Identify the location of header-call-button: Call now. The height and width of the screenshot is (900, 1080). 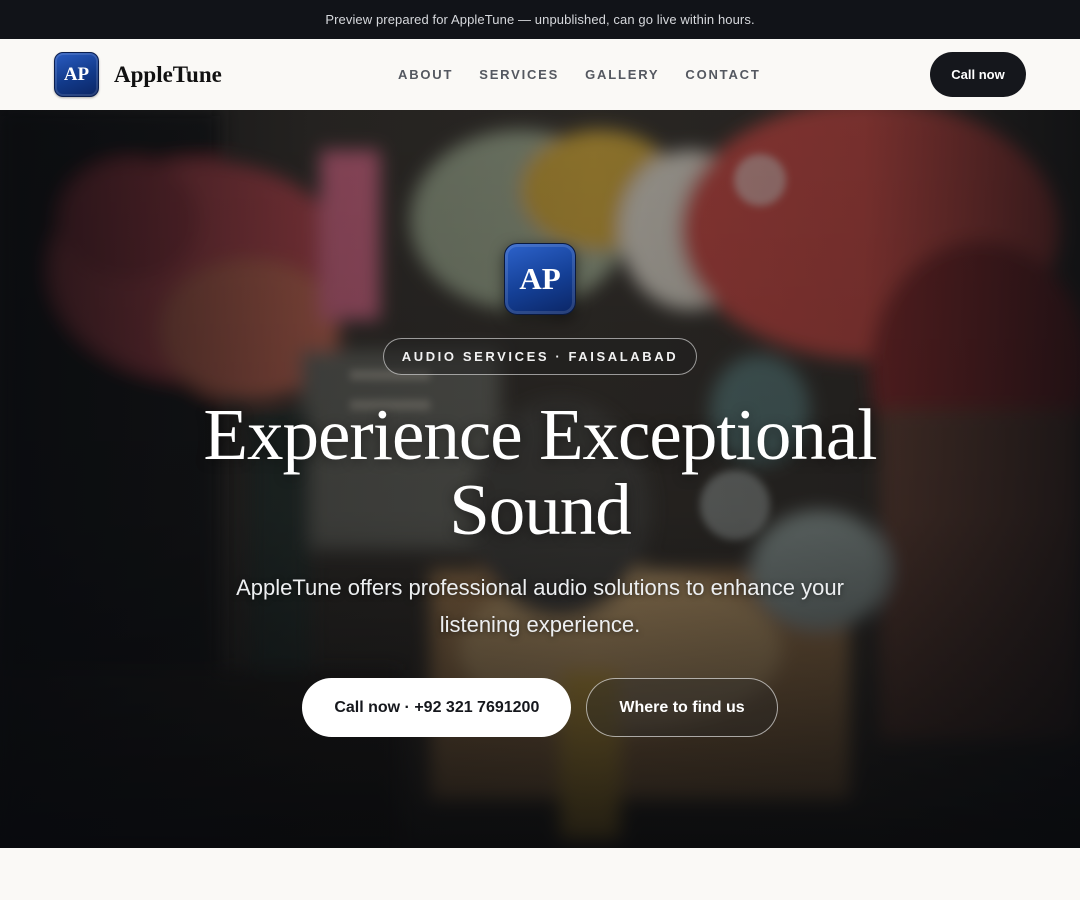
(978, 74).